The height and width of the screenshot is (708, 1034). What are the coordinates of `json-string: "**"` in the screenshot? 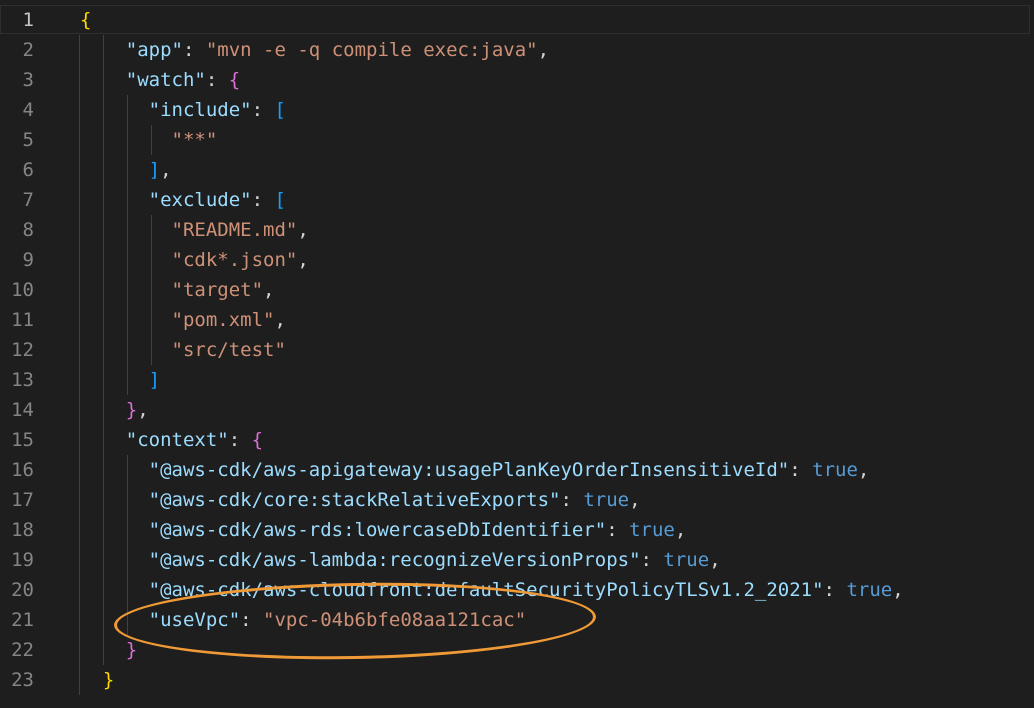 It's located at (194, 140).